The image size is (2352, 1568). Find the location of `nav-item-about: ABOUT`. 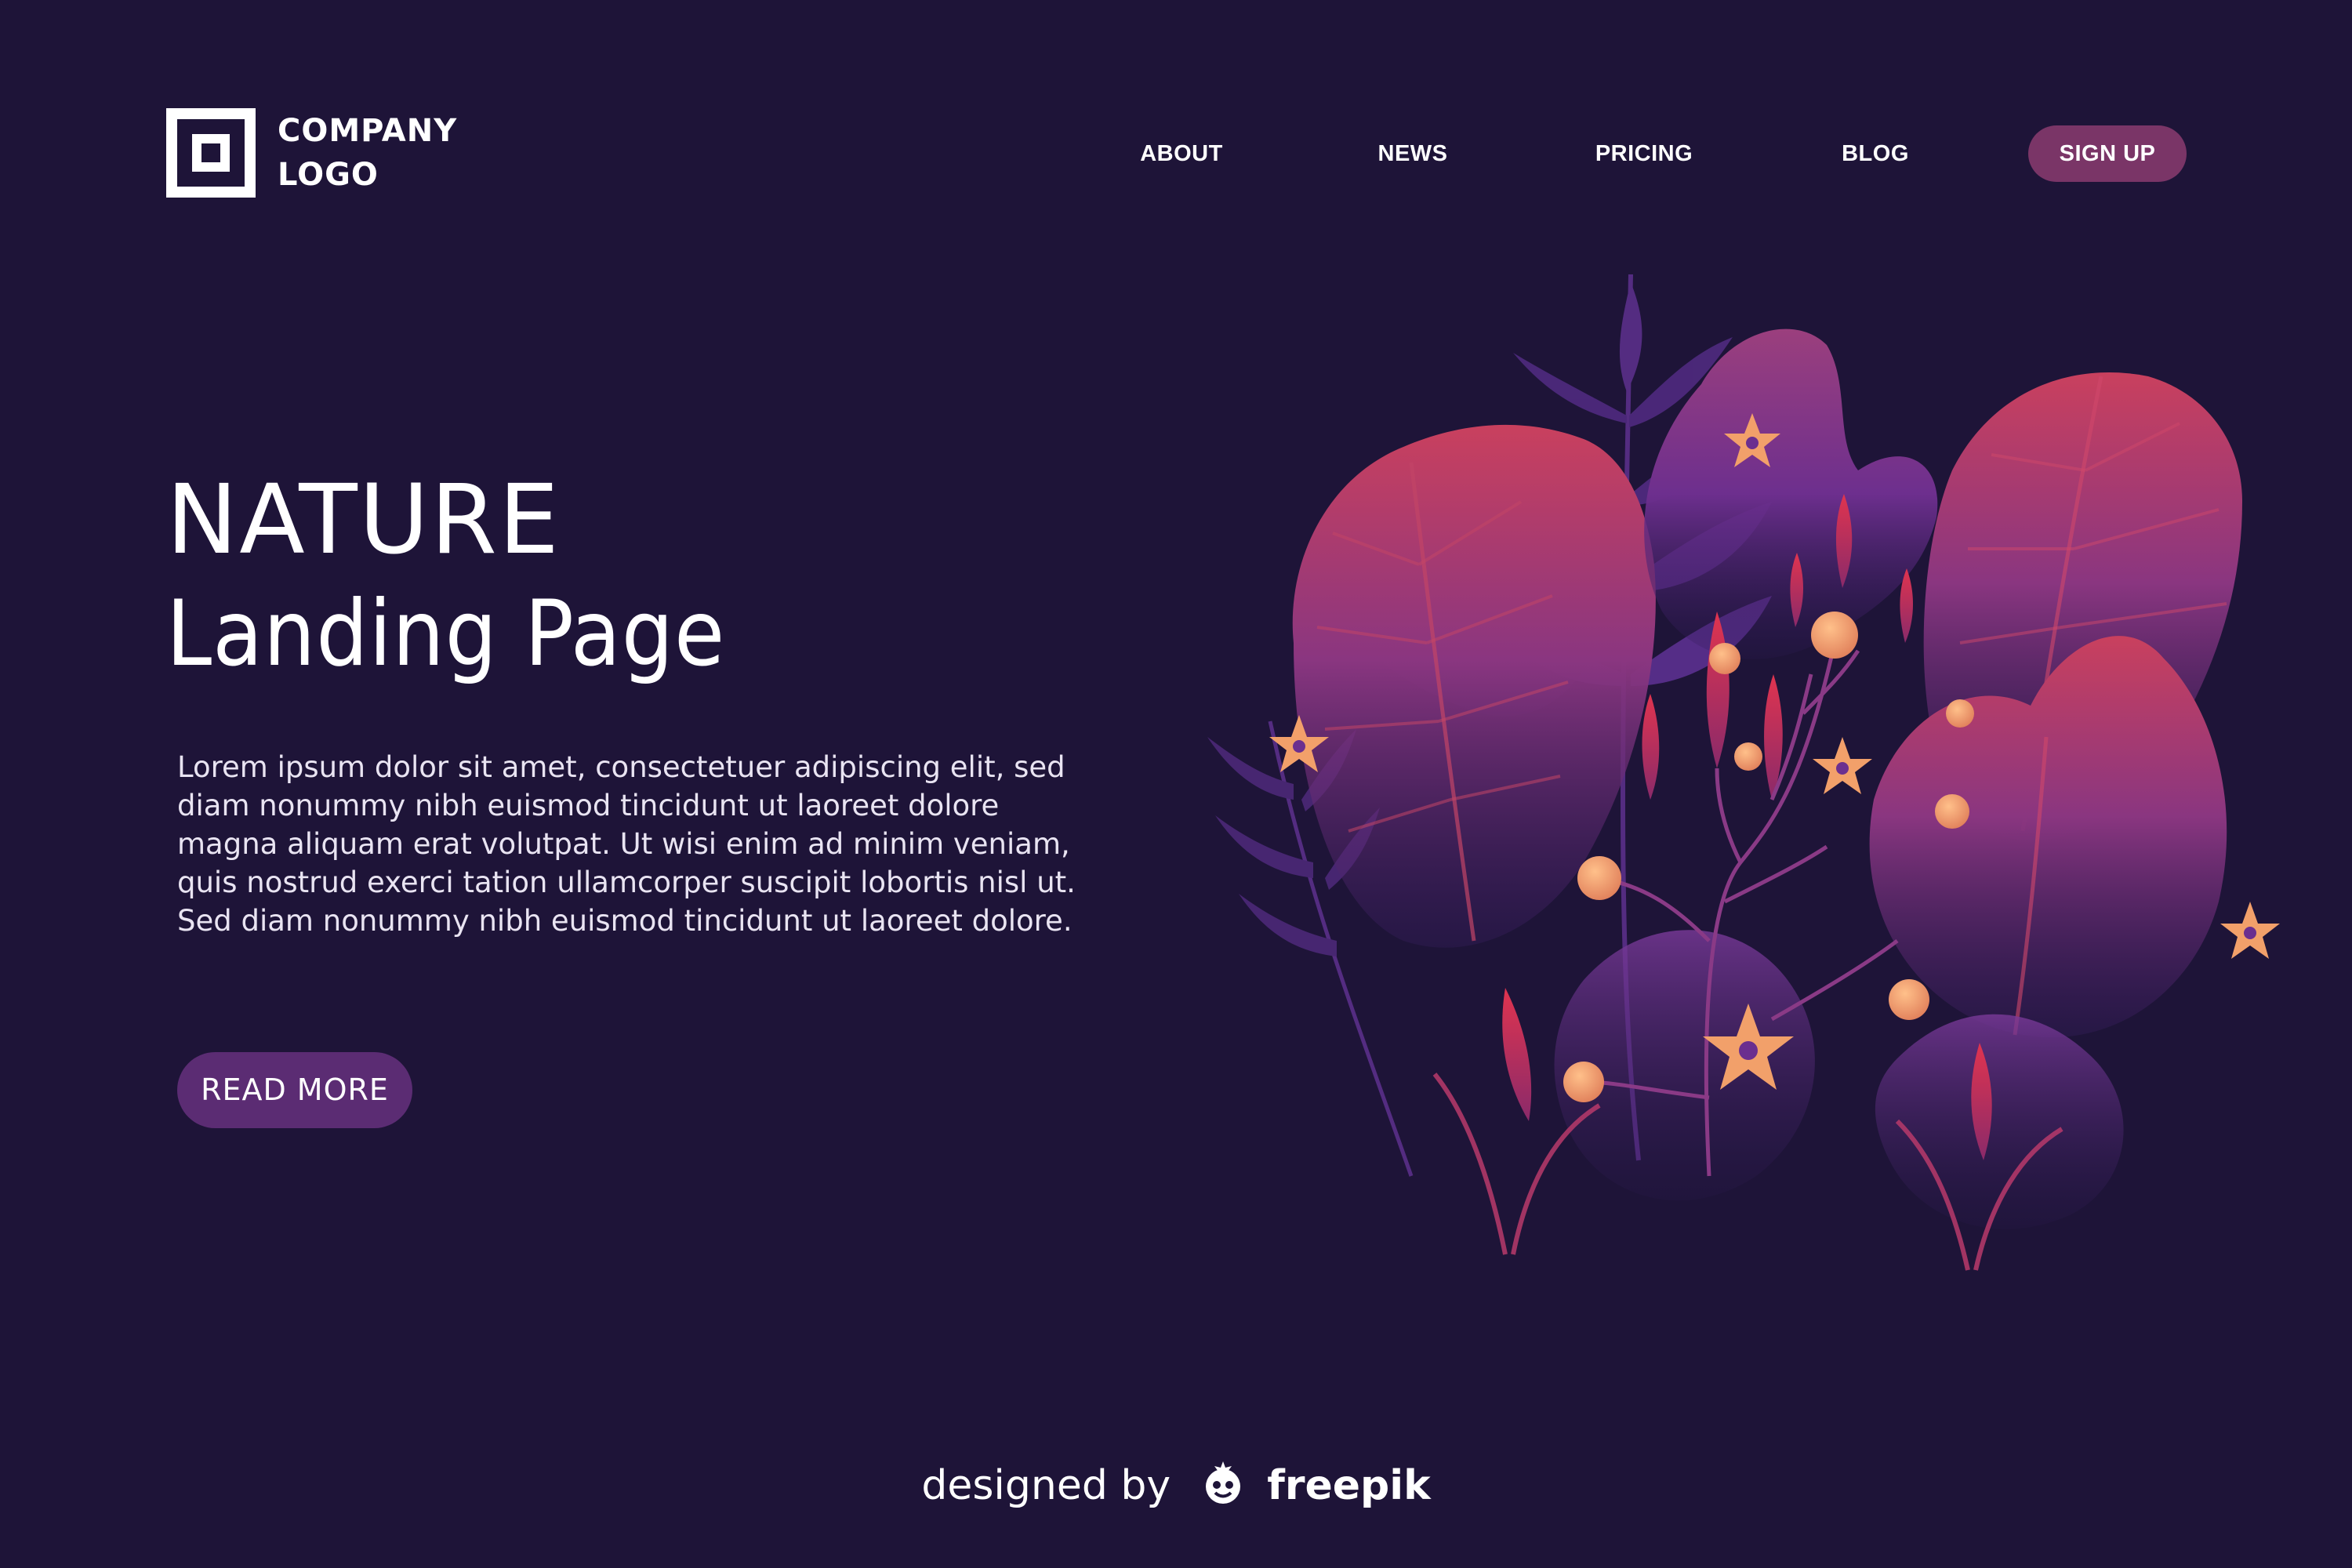

nav-item-about: ABOUT is located at coordinates (1181, 153).